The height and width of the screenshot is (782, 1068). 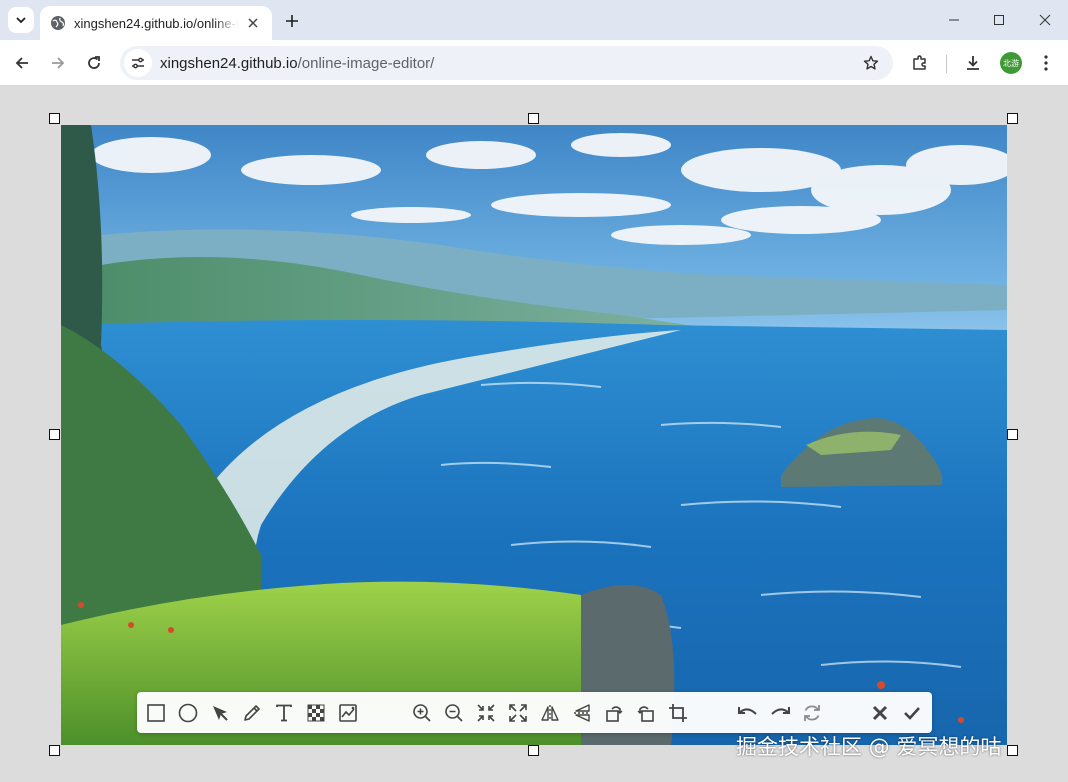 I want to click on arrow-left-icon, so click(x=21, y=63).